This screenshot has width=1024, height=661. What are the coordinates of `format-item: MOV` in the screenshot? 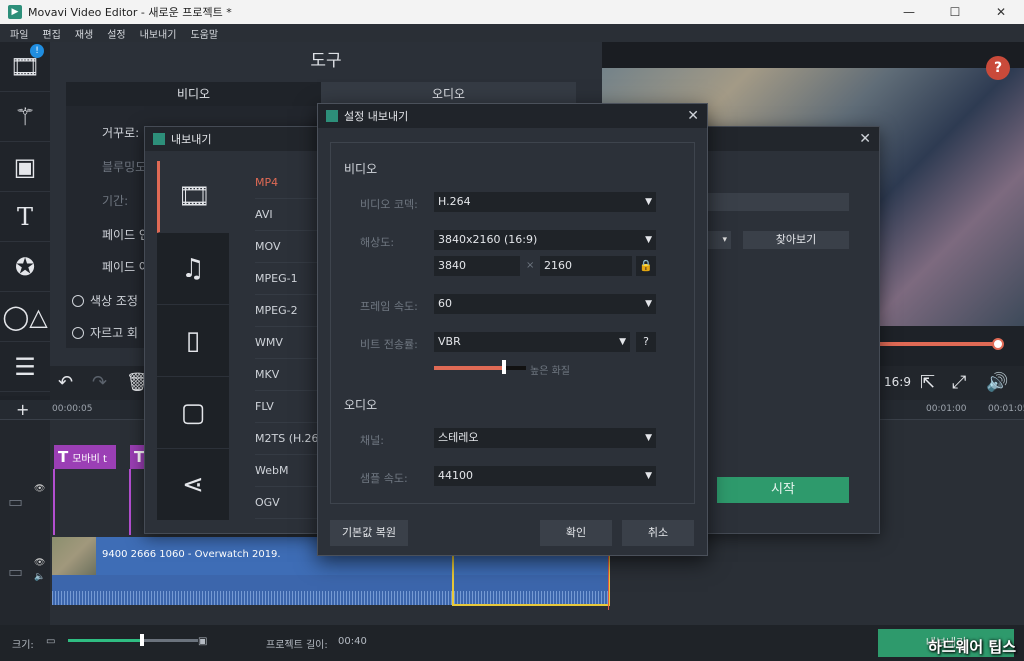 It's located at (288, 247).